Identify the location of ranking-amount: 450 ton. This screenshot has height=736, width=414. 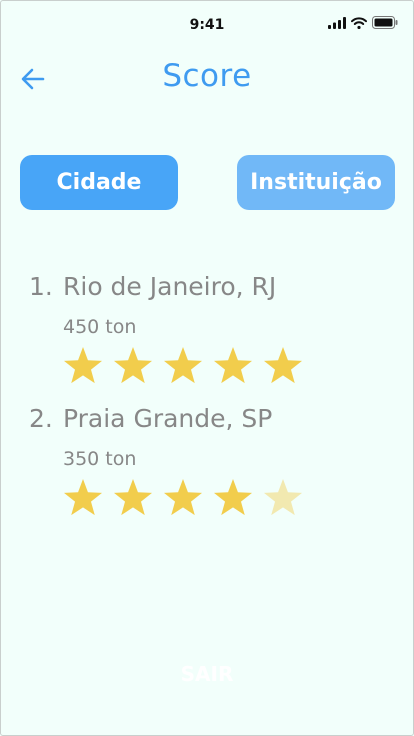
(100, 327).